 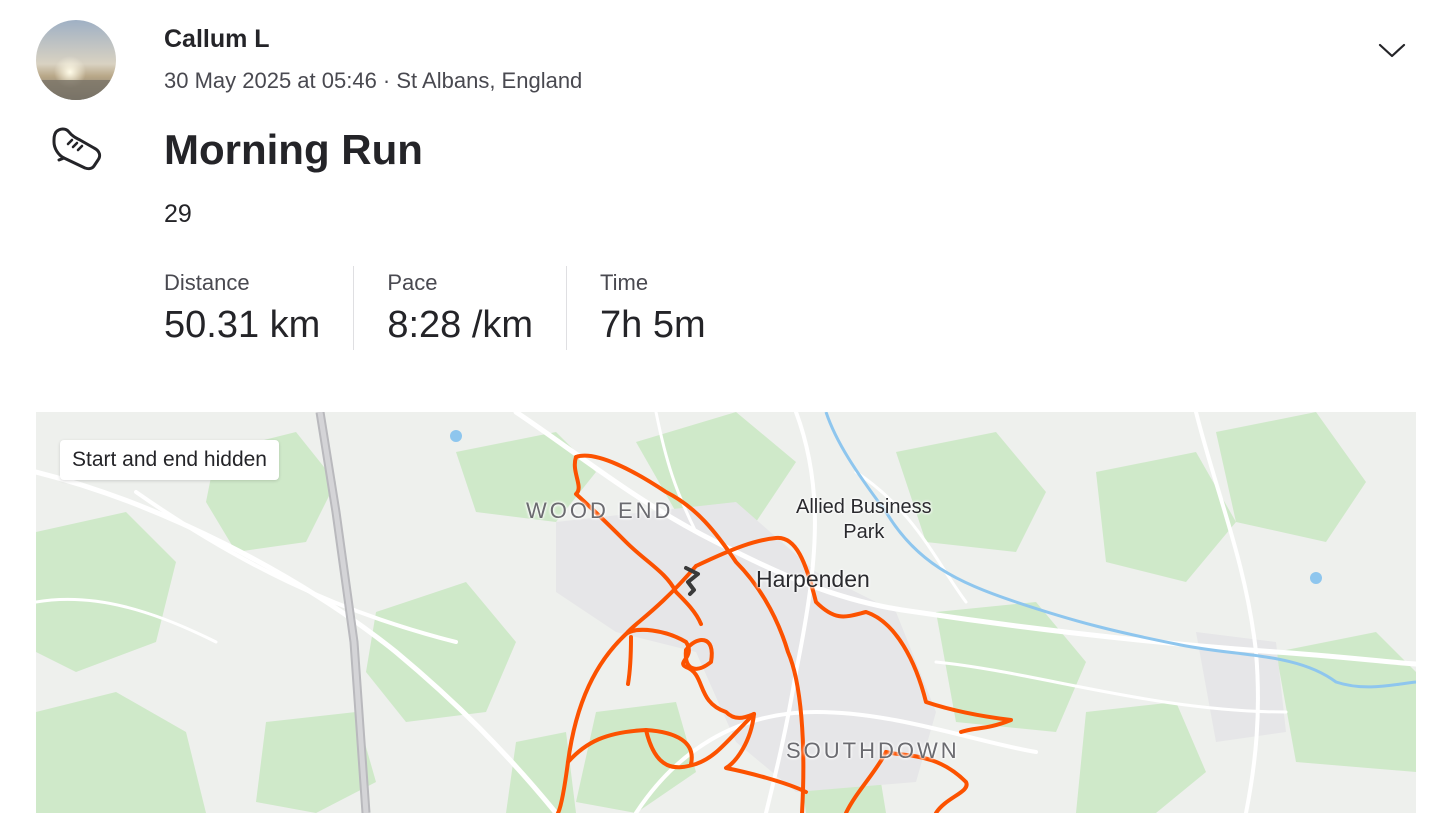 What do you see at coordinates (813, 579) in the screenshot?
I see `map-label-harpenden: Harpenden` at bounding box center [813, 579].